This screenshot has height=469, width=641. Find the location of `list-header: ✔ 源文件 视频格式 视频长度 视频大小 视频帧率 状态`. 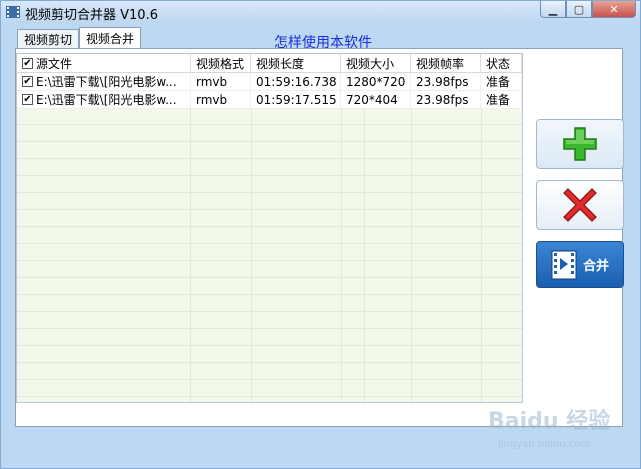

list-header: ✔ 源文件 视频格式 视频长度 视频大小 视频帧率 状态 is located at coordinates (269, 63).